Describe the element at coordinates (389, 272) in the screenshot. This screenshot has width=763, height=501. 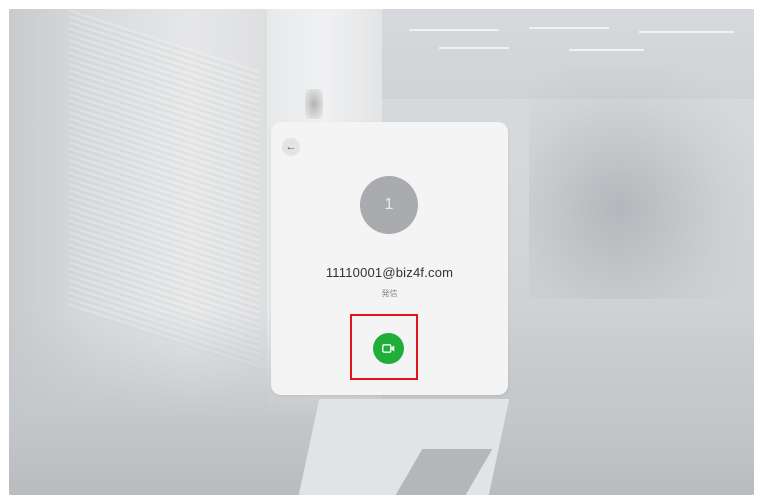
I see `contact-email: 11110001@biz4f.com` at that location.